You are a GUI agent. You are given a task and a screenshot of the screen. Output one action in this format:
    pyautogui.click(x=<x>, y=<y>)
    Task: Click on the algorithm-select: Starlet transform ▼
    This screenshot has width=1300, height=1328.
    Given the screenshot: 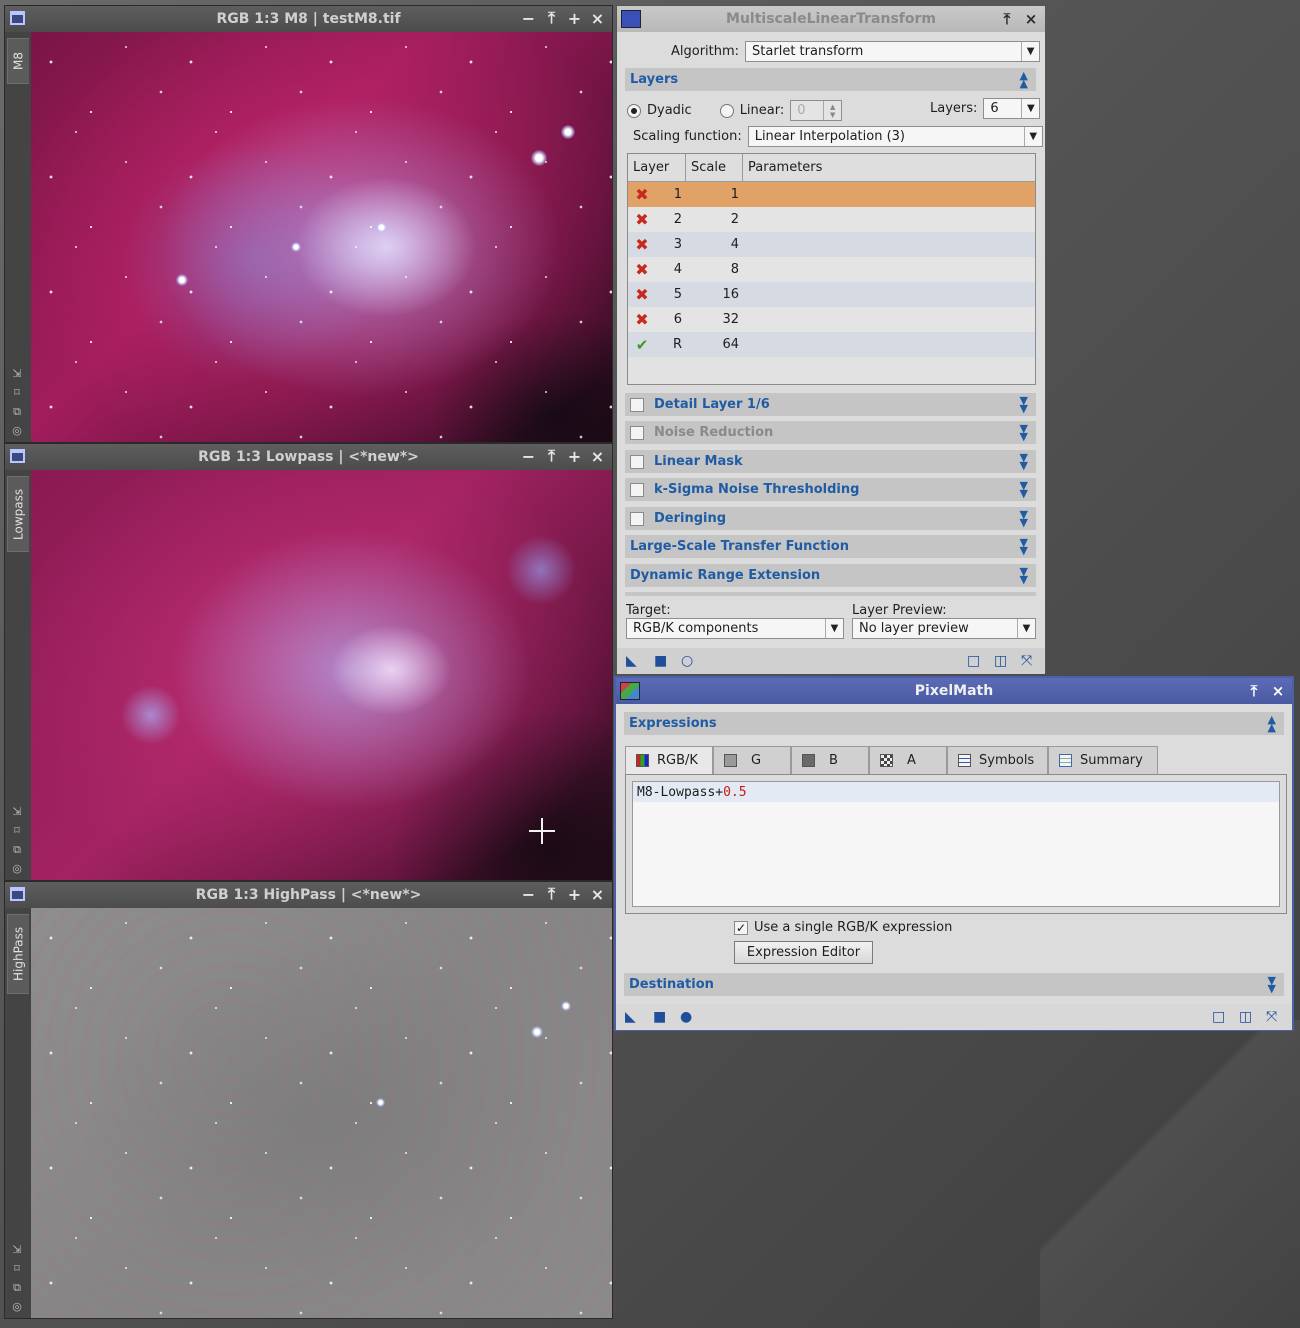 What is the action you would take?
    pyautogui.click(x=893, y=51)
    